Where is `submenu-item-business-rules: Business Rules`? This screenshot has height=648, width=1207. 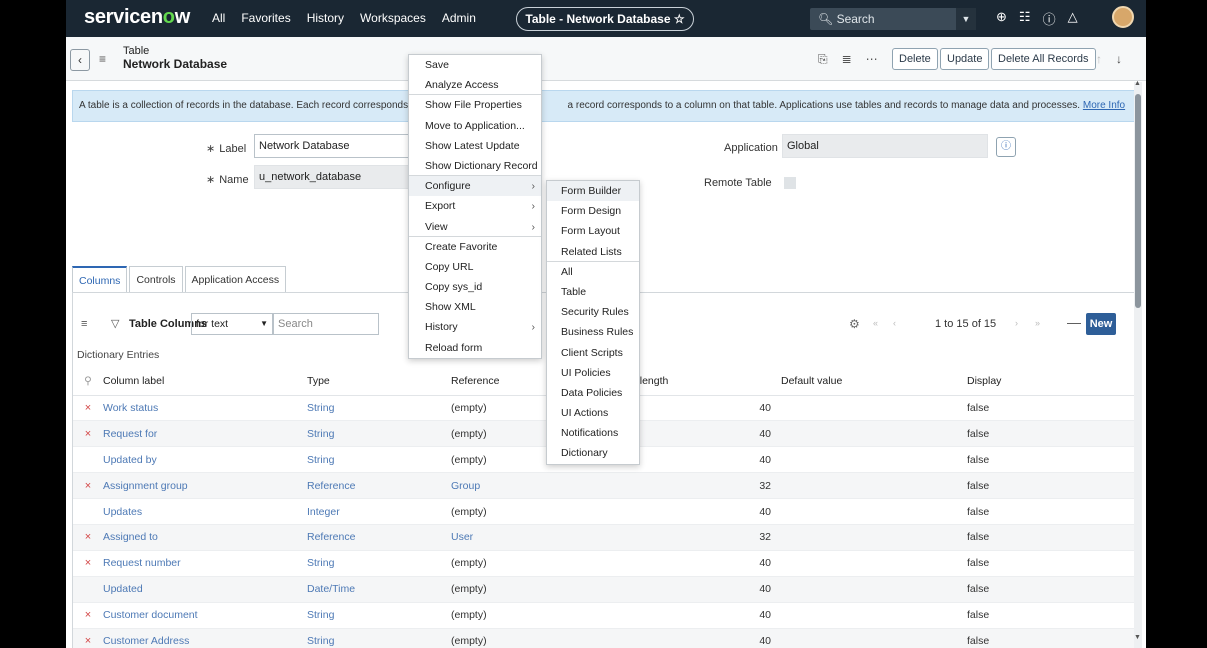
submenu-item-business-rules: Business Rules is located at coordinates (593, 332).